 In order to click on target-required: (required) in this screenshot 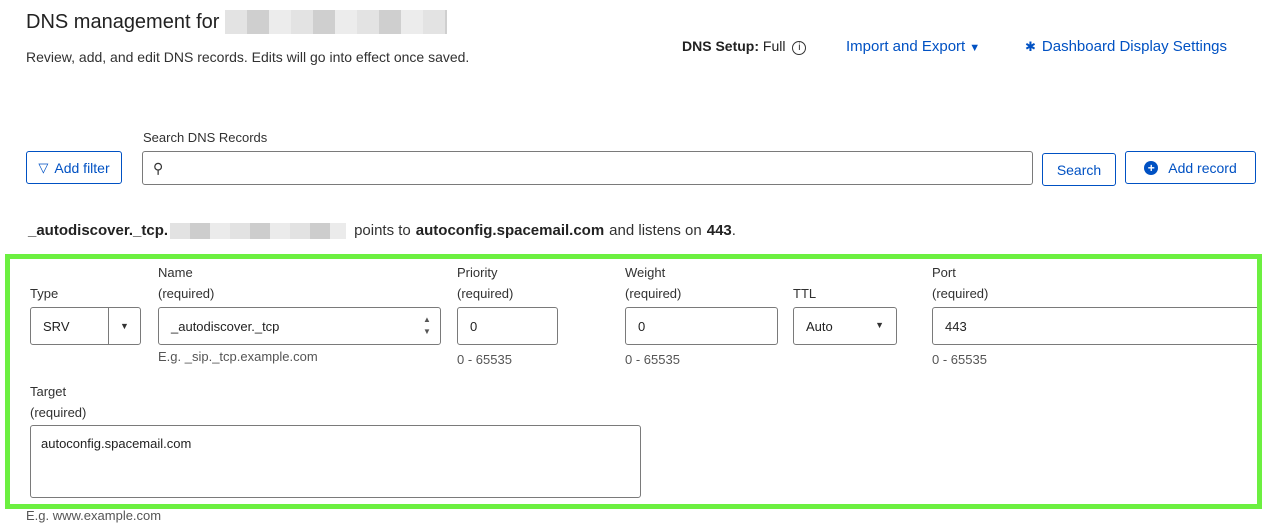, I will do `click(58, 412)`.